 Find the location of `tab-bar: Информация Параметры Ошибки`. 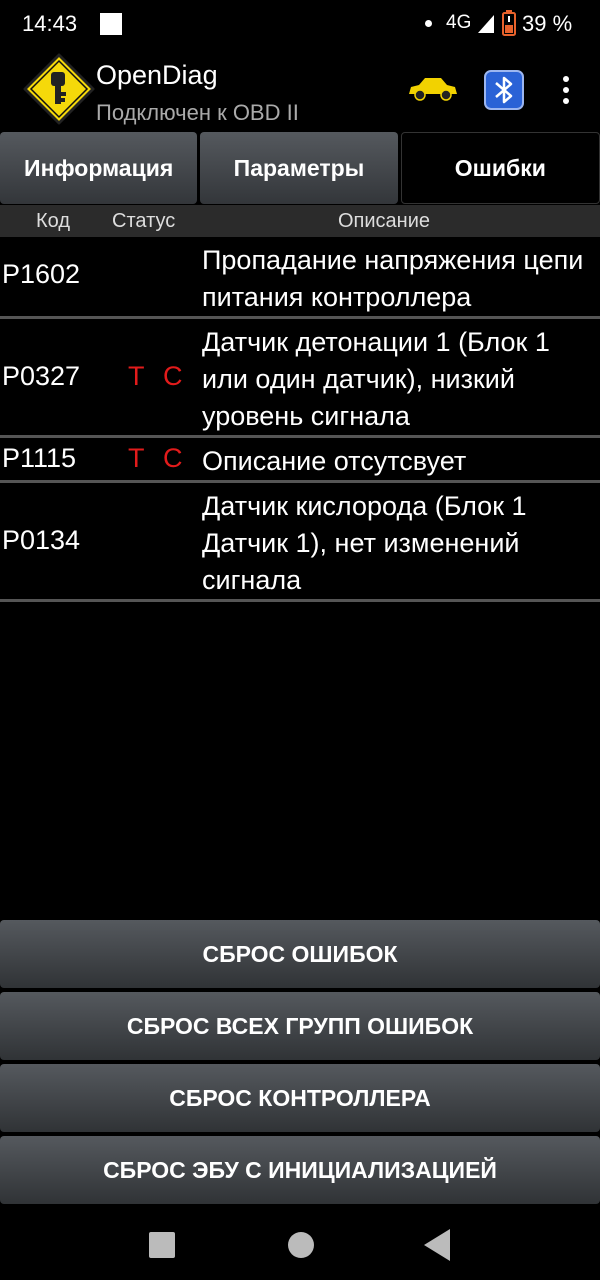

tab-bar: Информация Параметры Ошибки is located at coordinates (300, 168).